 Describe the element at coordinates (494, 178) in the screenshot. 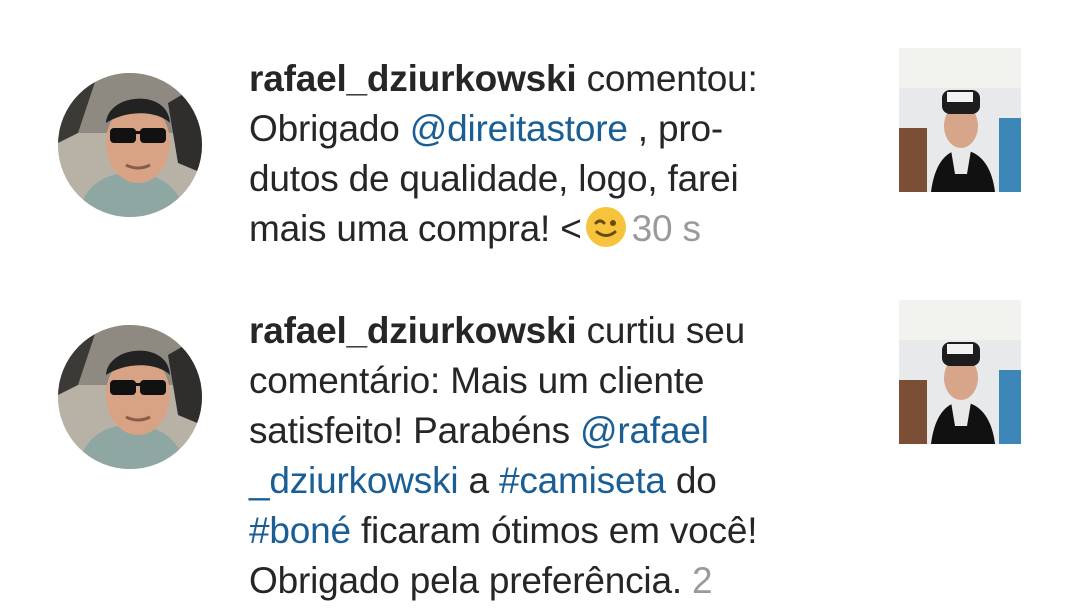

I see `comment-text: dutos de qualidade, logo, farei` at that location.